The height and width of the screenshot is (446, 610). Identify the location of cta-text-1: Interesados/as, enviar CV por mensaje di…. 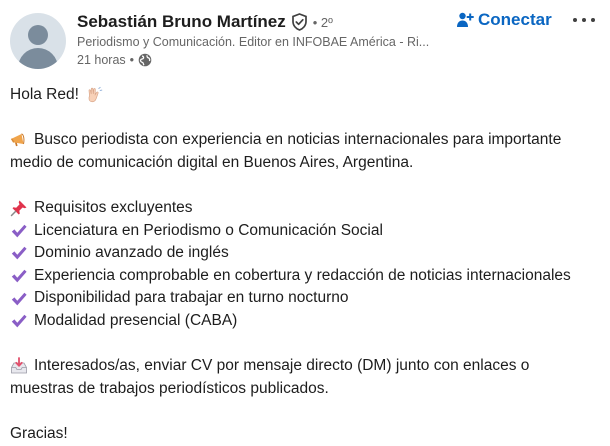
(282, 366).